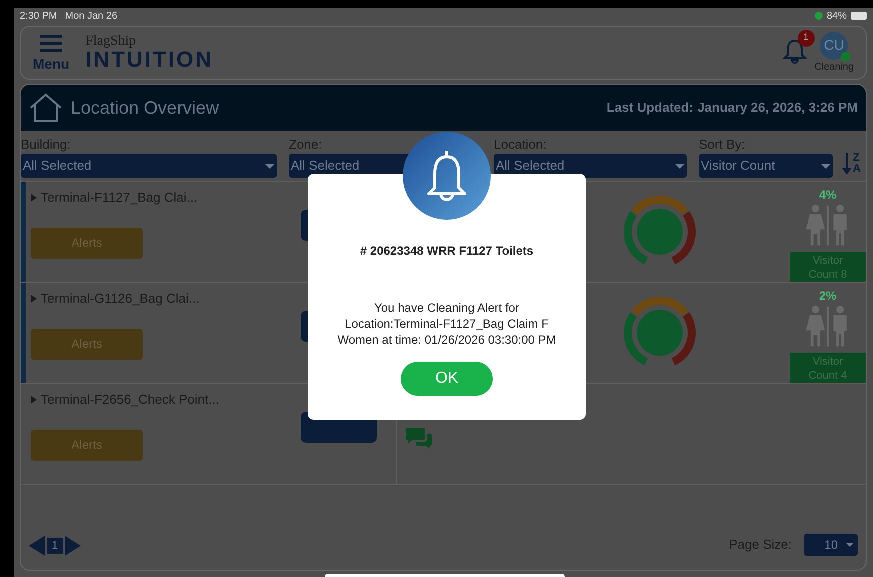 This screenshot has height=577, width=873. What do you see at coordinates (447, 176) in the screenshot?
I see `bell-icon` at bounding box center [447, 176].